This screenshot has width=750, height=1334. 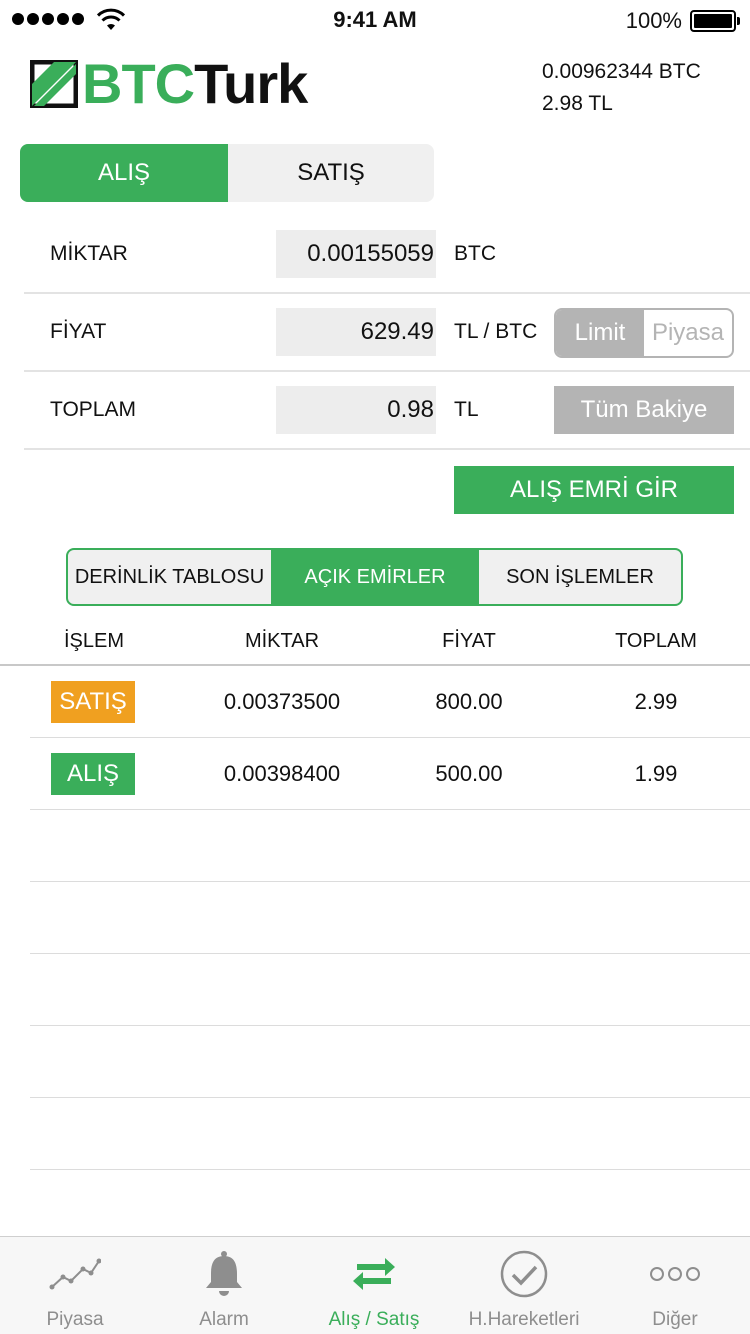 What do you see at coordinates (282, 773) in the screenshot?
I see `order-amount: 0.00398400` at bounding box center [282, 773].